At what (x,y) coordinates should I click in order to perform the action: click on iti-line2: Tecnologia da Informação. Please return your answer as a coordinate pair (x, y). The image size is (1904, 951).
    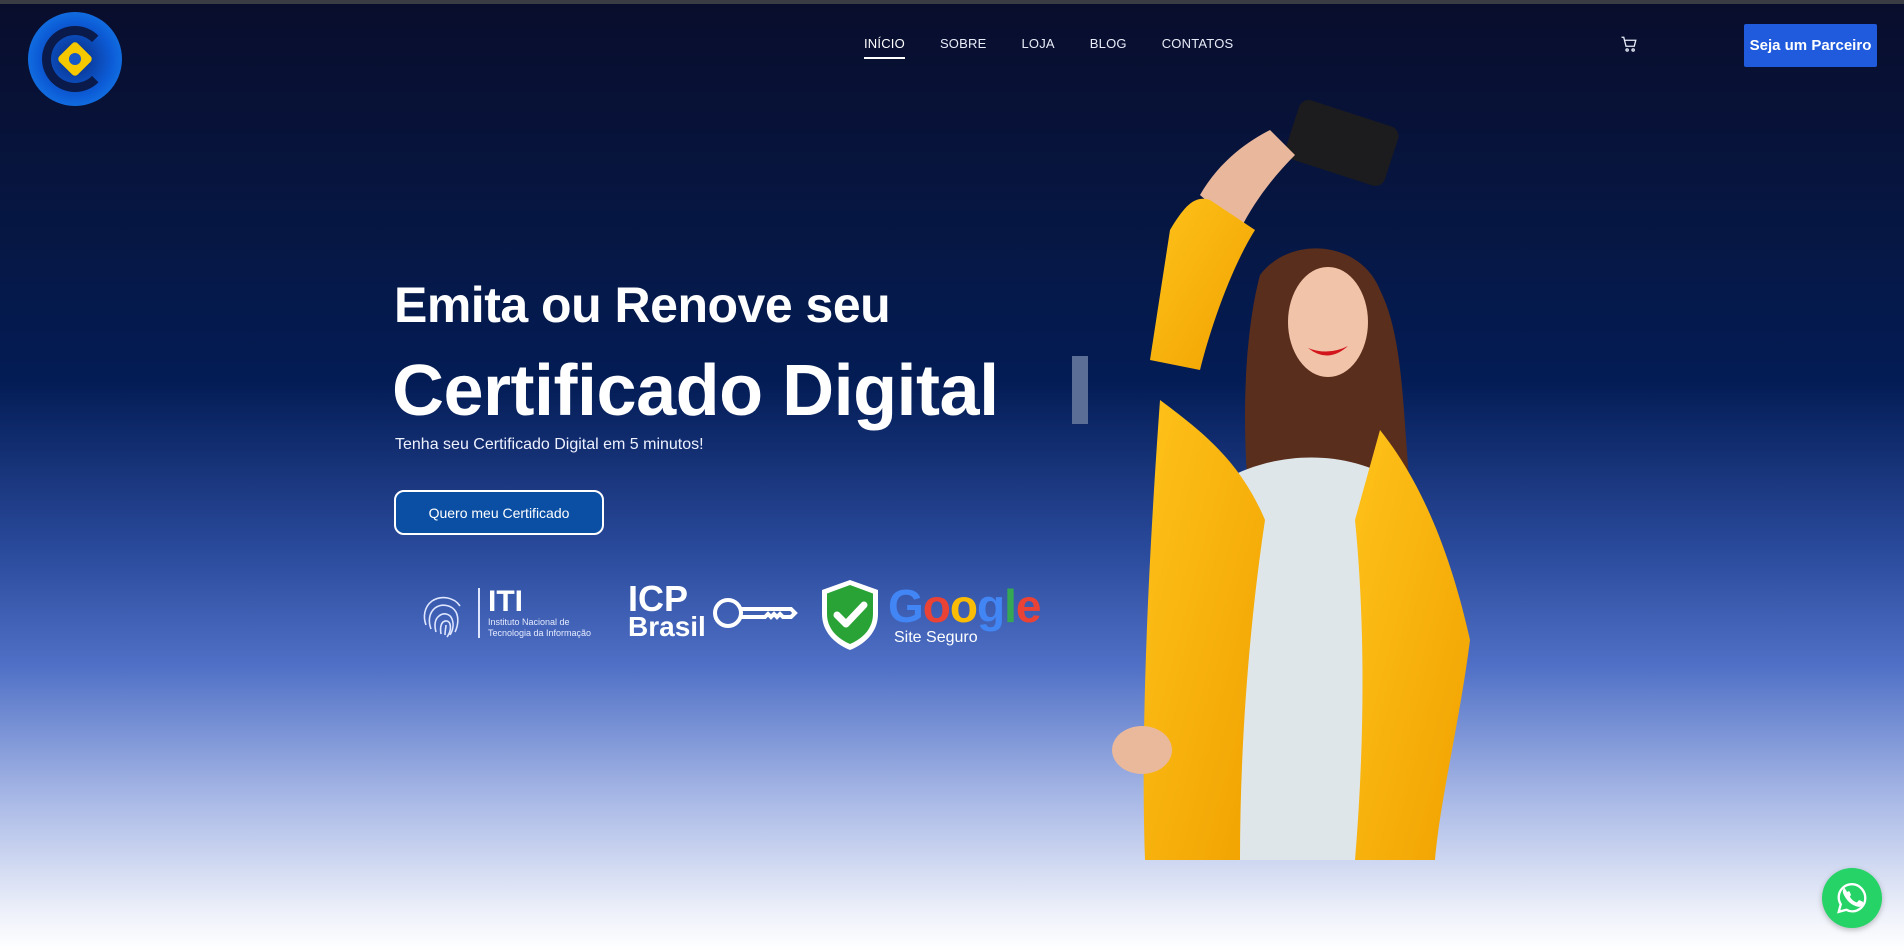
    Looking at the image, I should click on (540, 633).